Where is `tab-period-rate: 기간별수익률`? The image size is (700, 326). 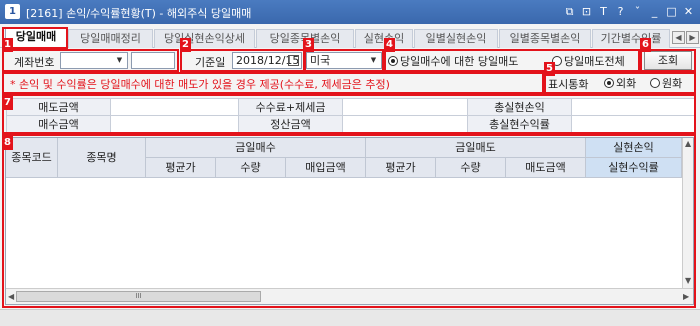 tab-period-rate: 기간별수익률 is located at coordinates (631, 38).